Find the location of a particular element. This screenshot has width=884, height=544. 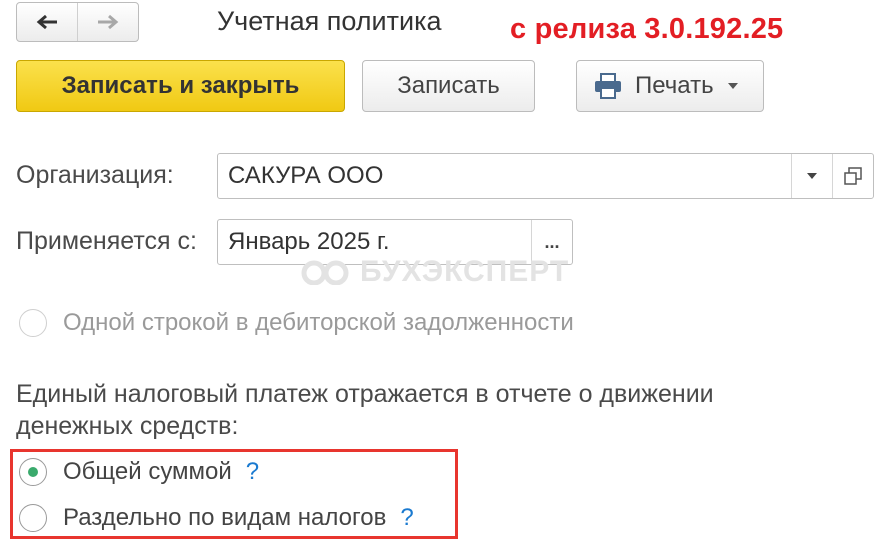

release-annotation: с релиза 3.0.192.25 is located at coordinates (647, 29).